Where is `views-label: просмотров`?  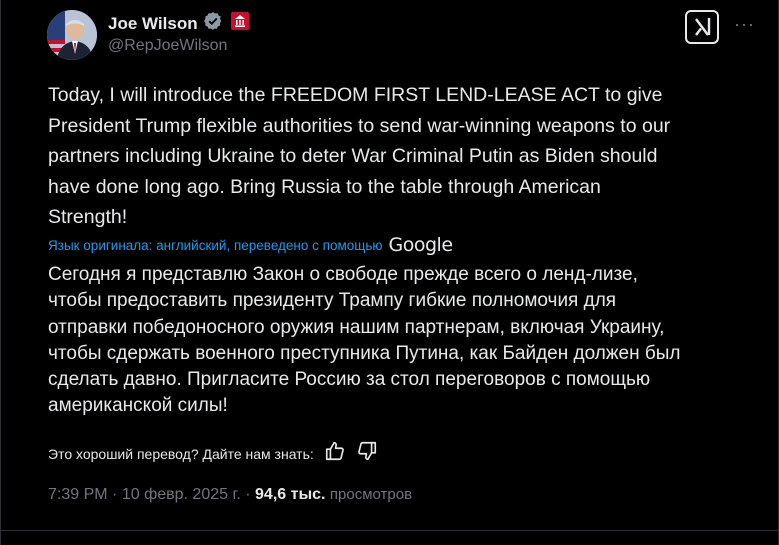
views-label: просмотров is located at coordinates (371, 494).